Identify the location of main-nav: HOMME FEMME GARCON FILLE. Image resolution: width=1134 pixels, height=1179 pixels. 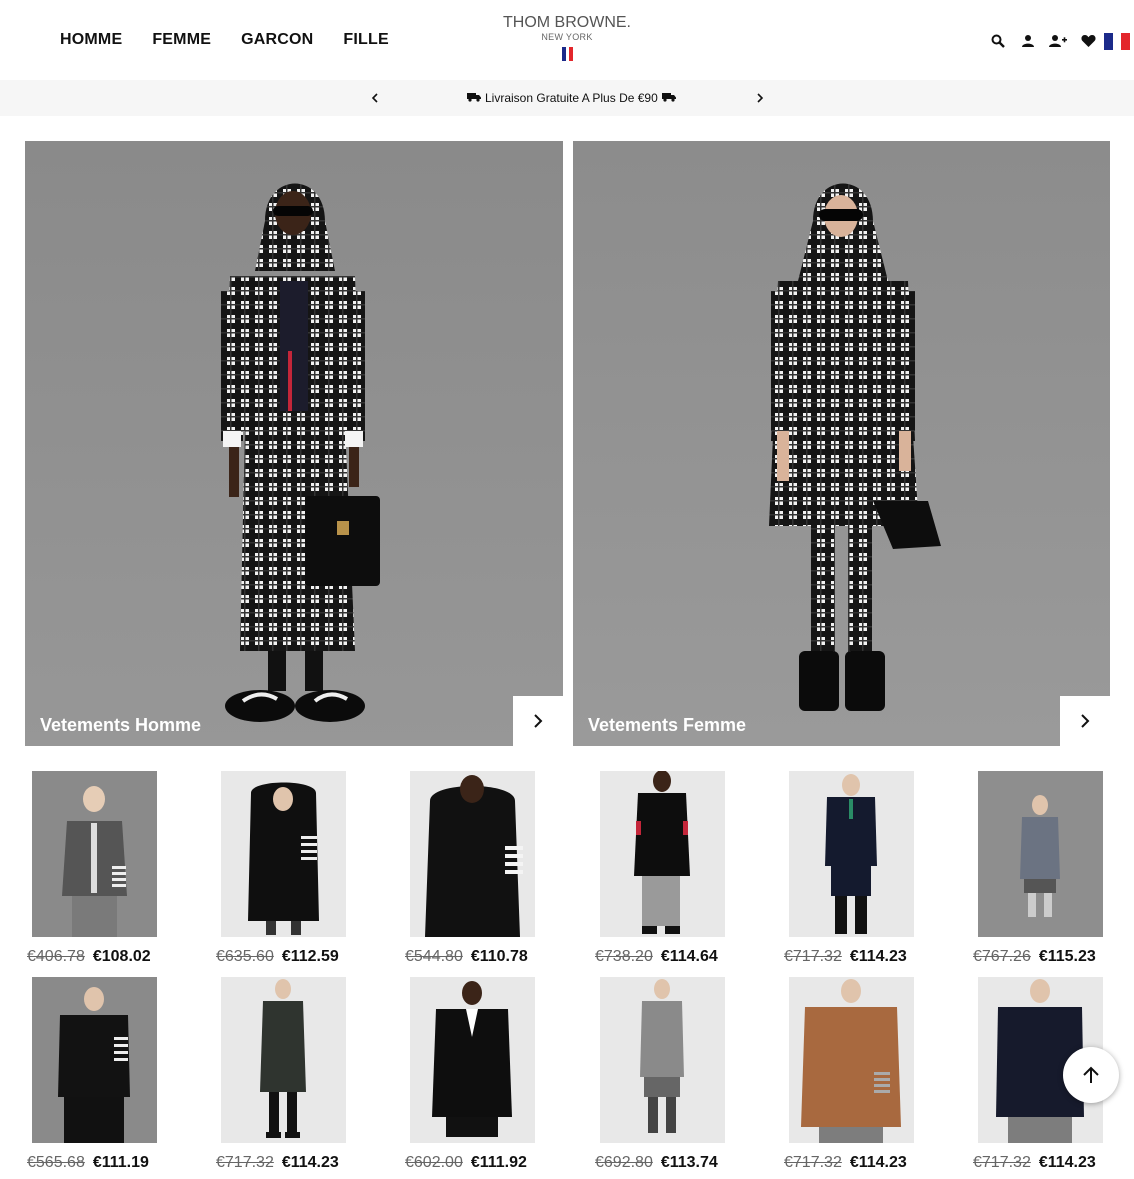
(239, 40).